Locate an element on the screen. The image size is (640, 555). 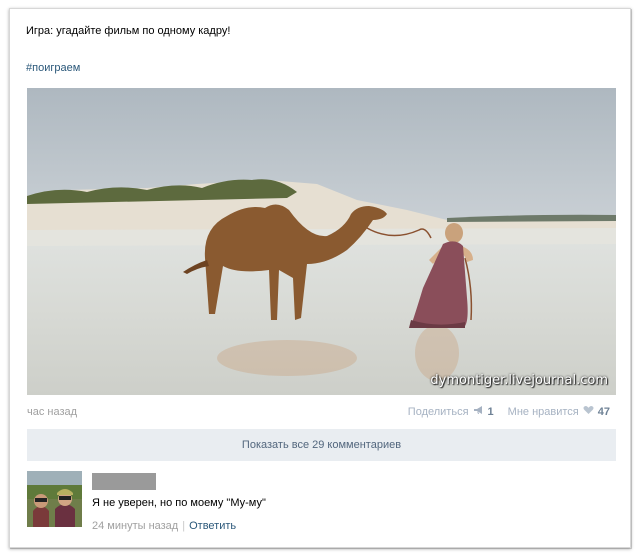
show-all-comments-button: Показать все 29 комментариев is located at coordinates (321, 445).